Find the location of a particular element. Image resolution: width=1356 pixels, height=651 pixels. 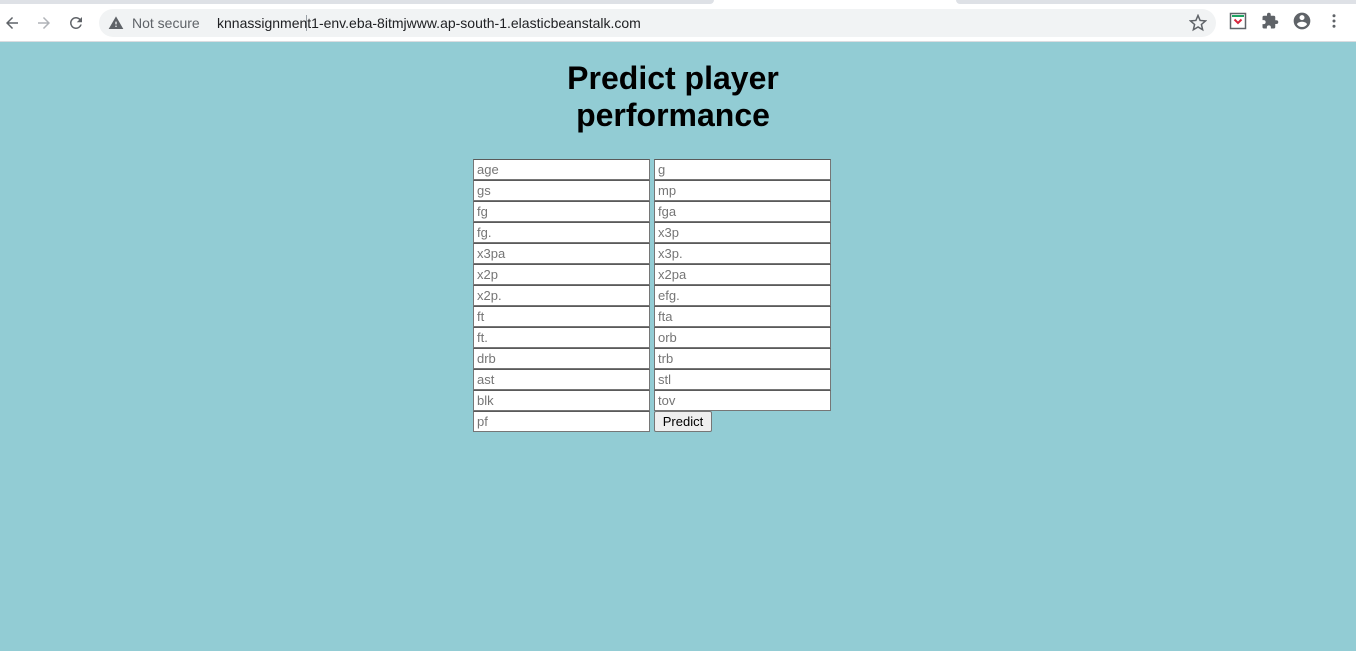

predict-button: Predict is located at coordinates (683, 421).